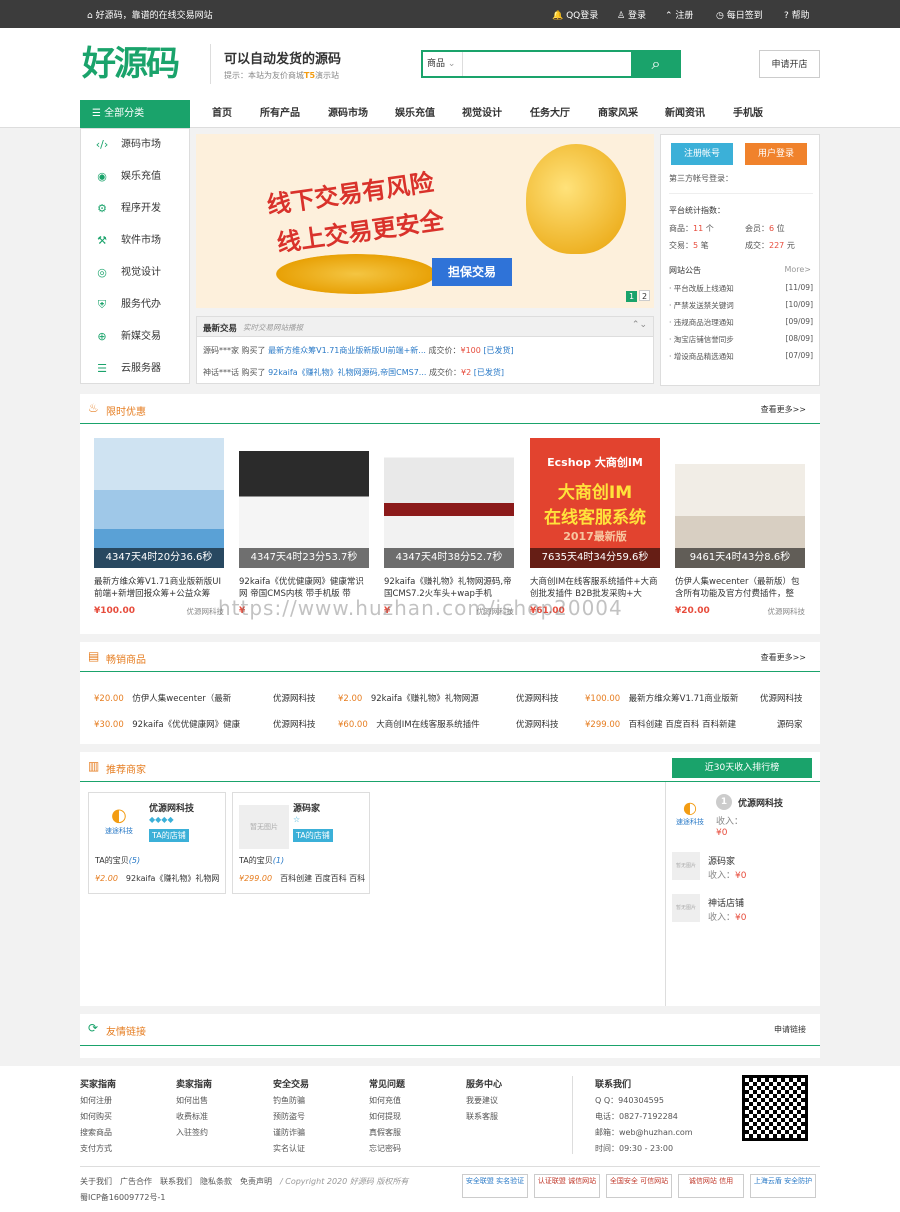 The height and width of the screenshot is (1212, 900). What do you see at coordinates (484, 1101) in the screenshot?
I see `footer-link: 我要建议` at bounding box center [484, 1101].